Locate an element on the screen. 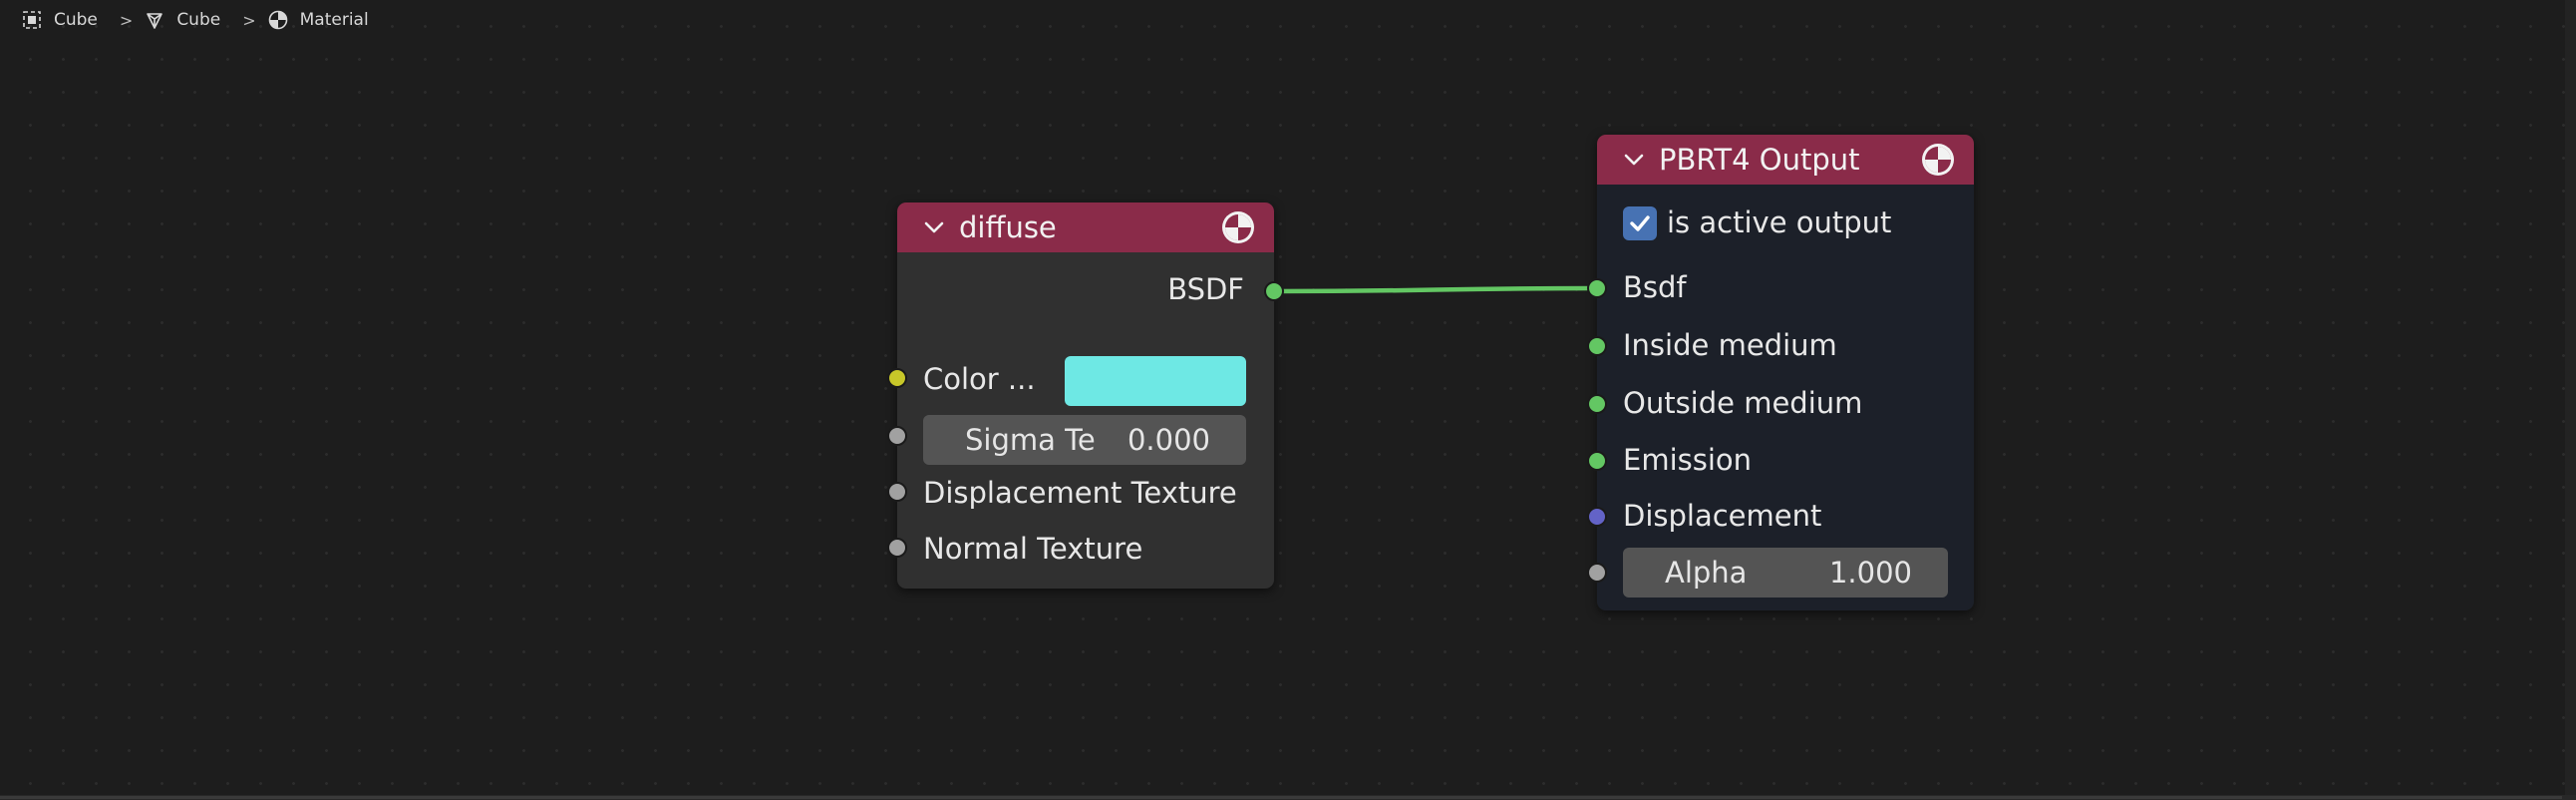 This screenshot has width=2576, height=800. socket-color-in is located at coordinates (897, 378).